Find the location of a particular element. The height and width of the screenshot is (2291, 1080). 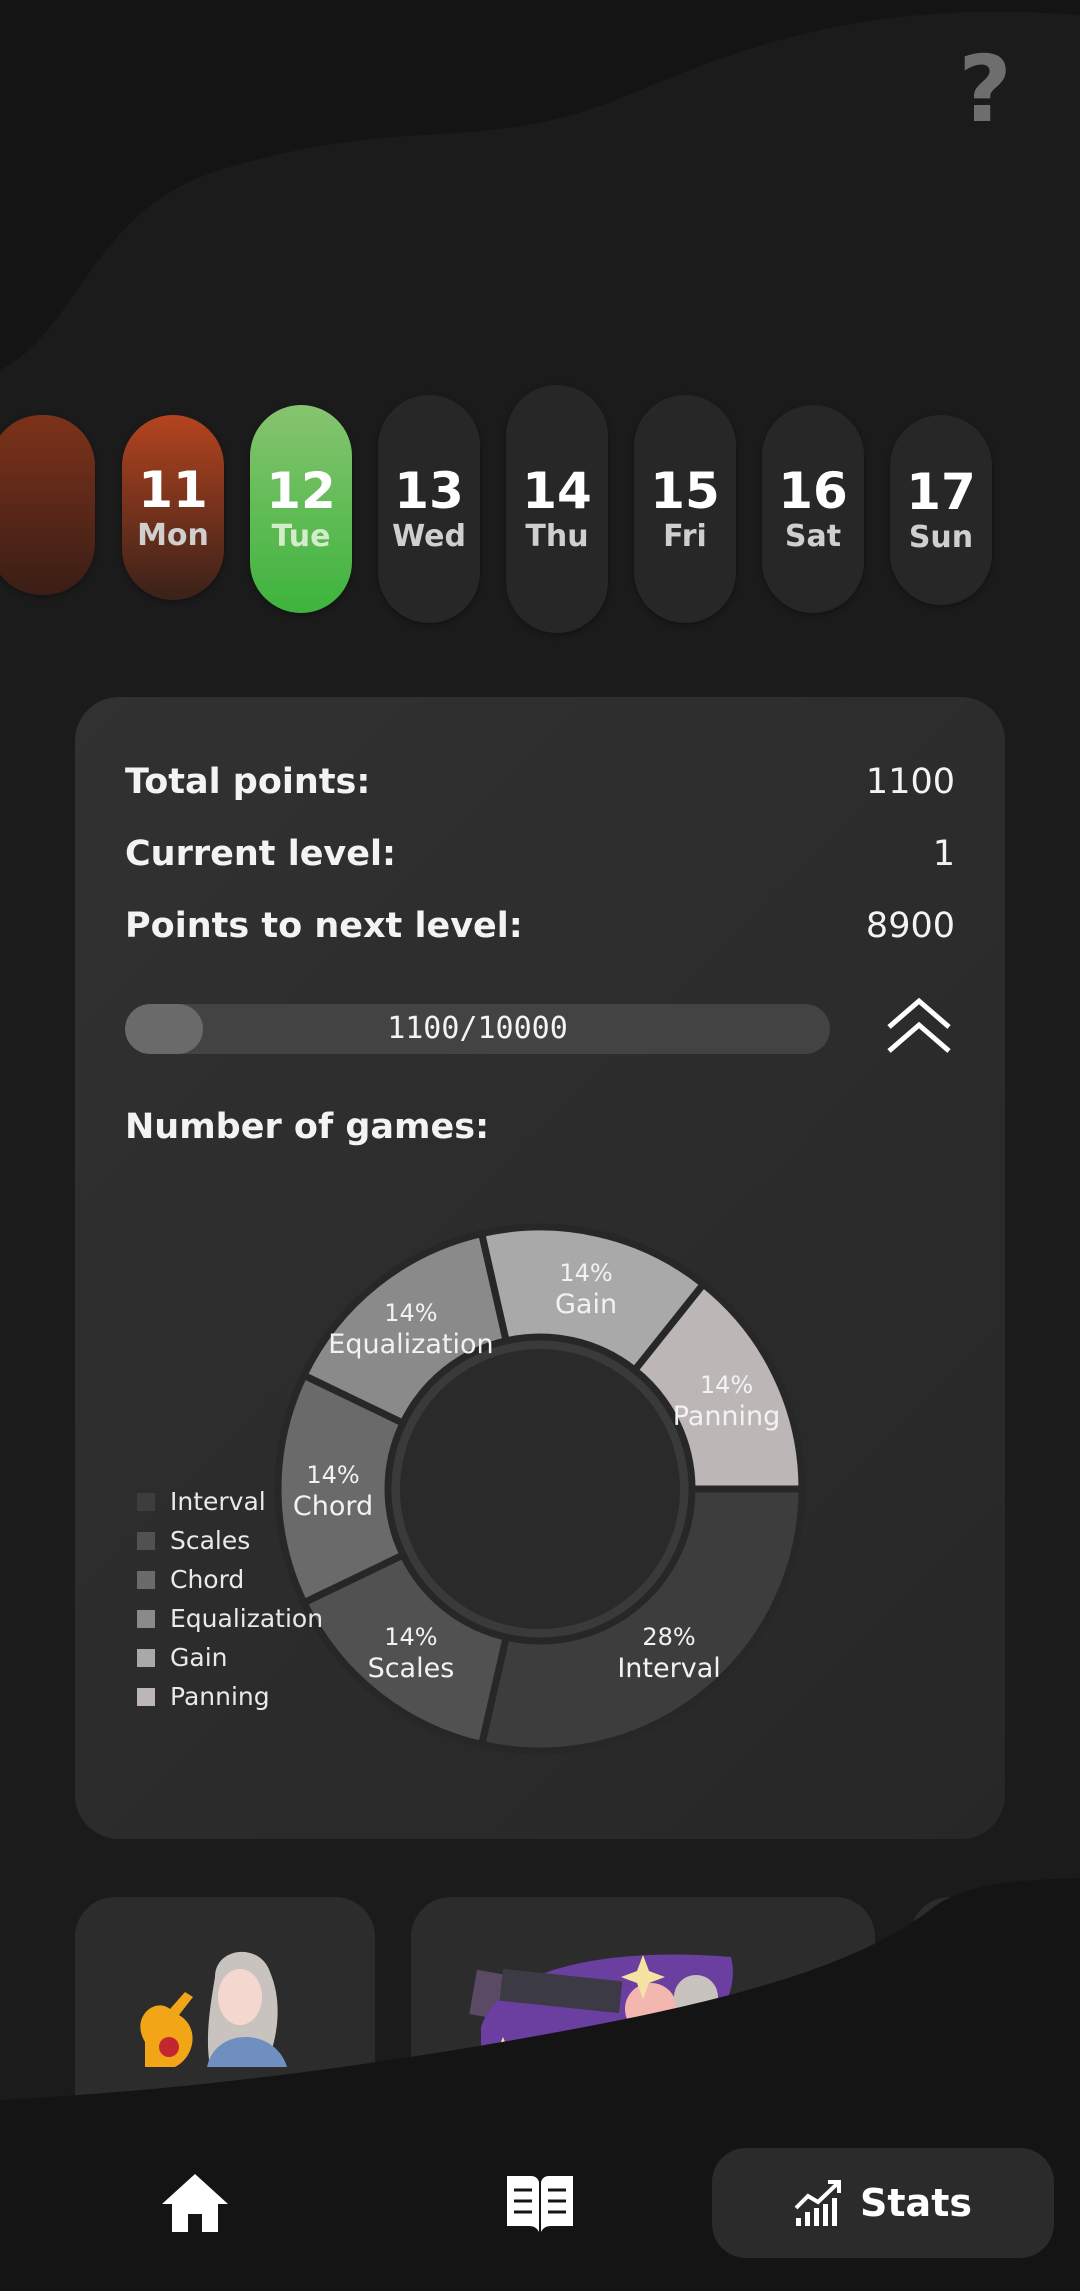

donut-hole is located at coordinates (540, 1489).